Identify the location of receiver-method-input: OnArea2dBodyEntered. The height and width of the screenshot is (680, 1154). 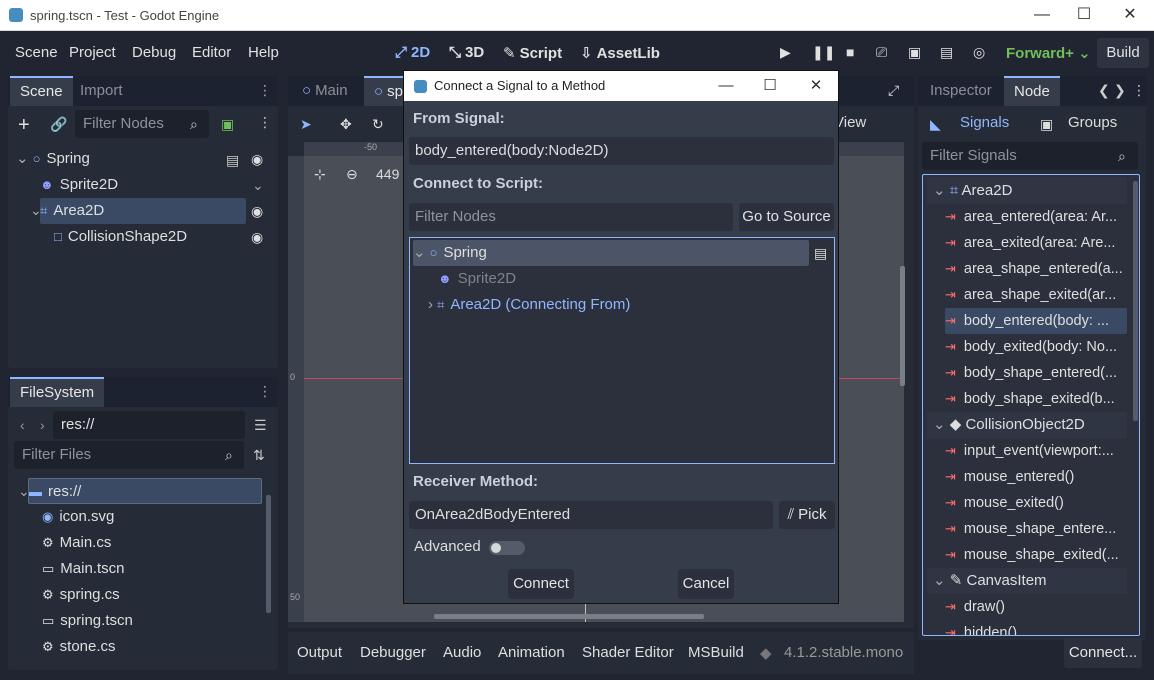
(591, 515).